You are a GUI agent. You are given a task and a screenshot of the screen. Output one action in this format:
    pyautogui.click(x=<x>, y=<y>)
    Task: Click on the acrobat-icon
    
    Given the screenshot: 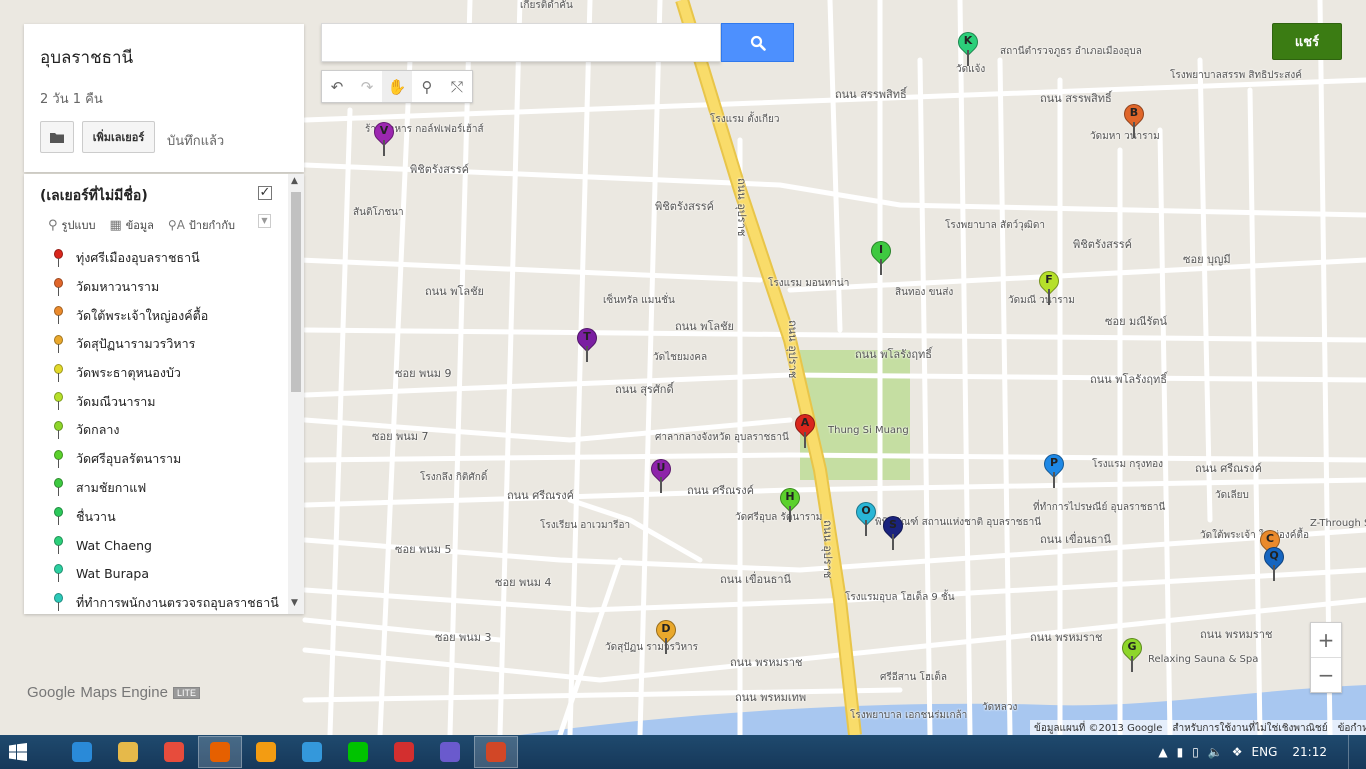 What is the action you would take?
    pyautogui.click(x=404, y=752)
    